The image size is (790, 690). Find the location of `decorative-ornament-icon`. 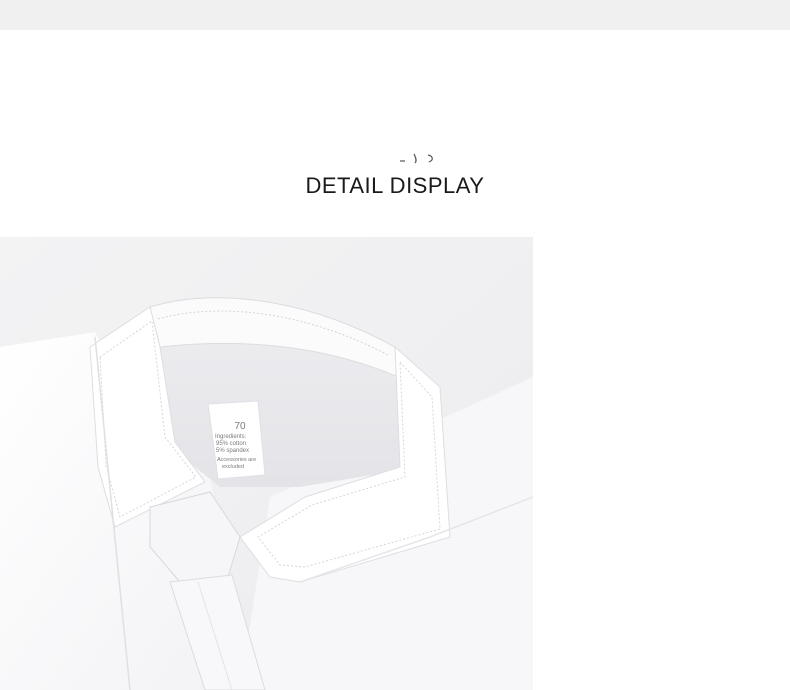

decorative-ornament-icon is located at coordinates (416, 158).